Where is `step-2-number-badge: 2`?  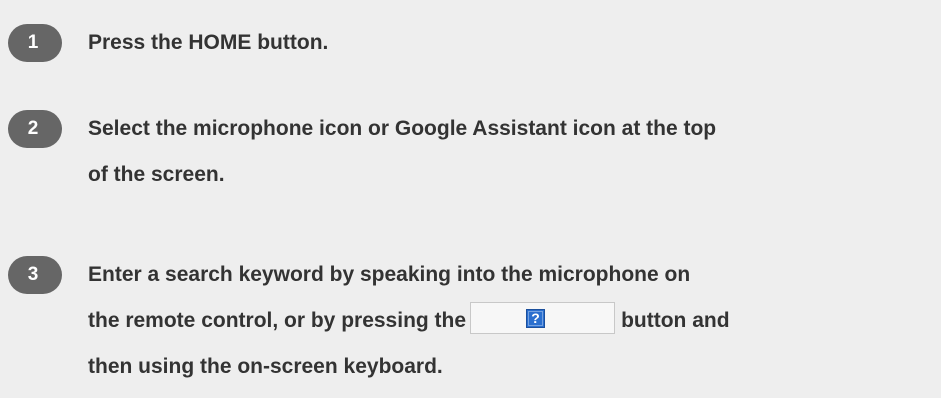
step-2-number-badge: 2 is located at coordinates (35, 129).